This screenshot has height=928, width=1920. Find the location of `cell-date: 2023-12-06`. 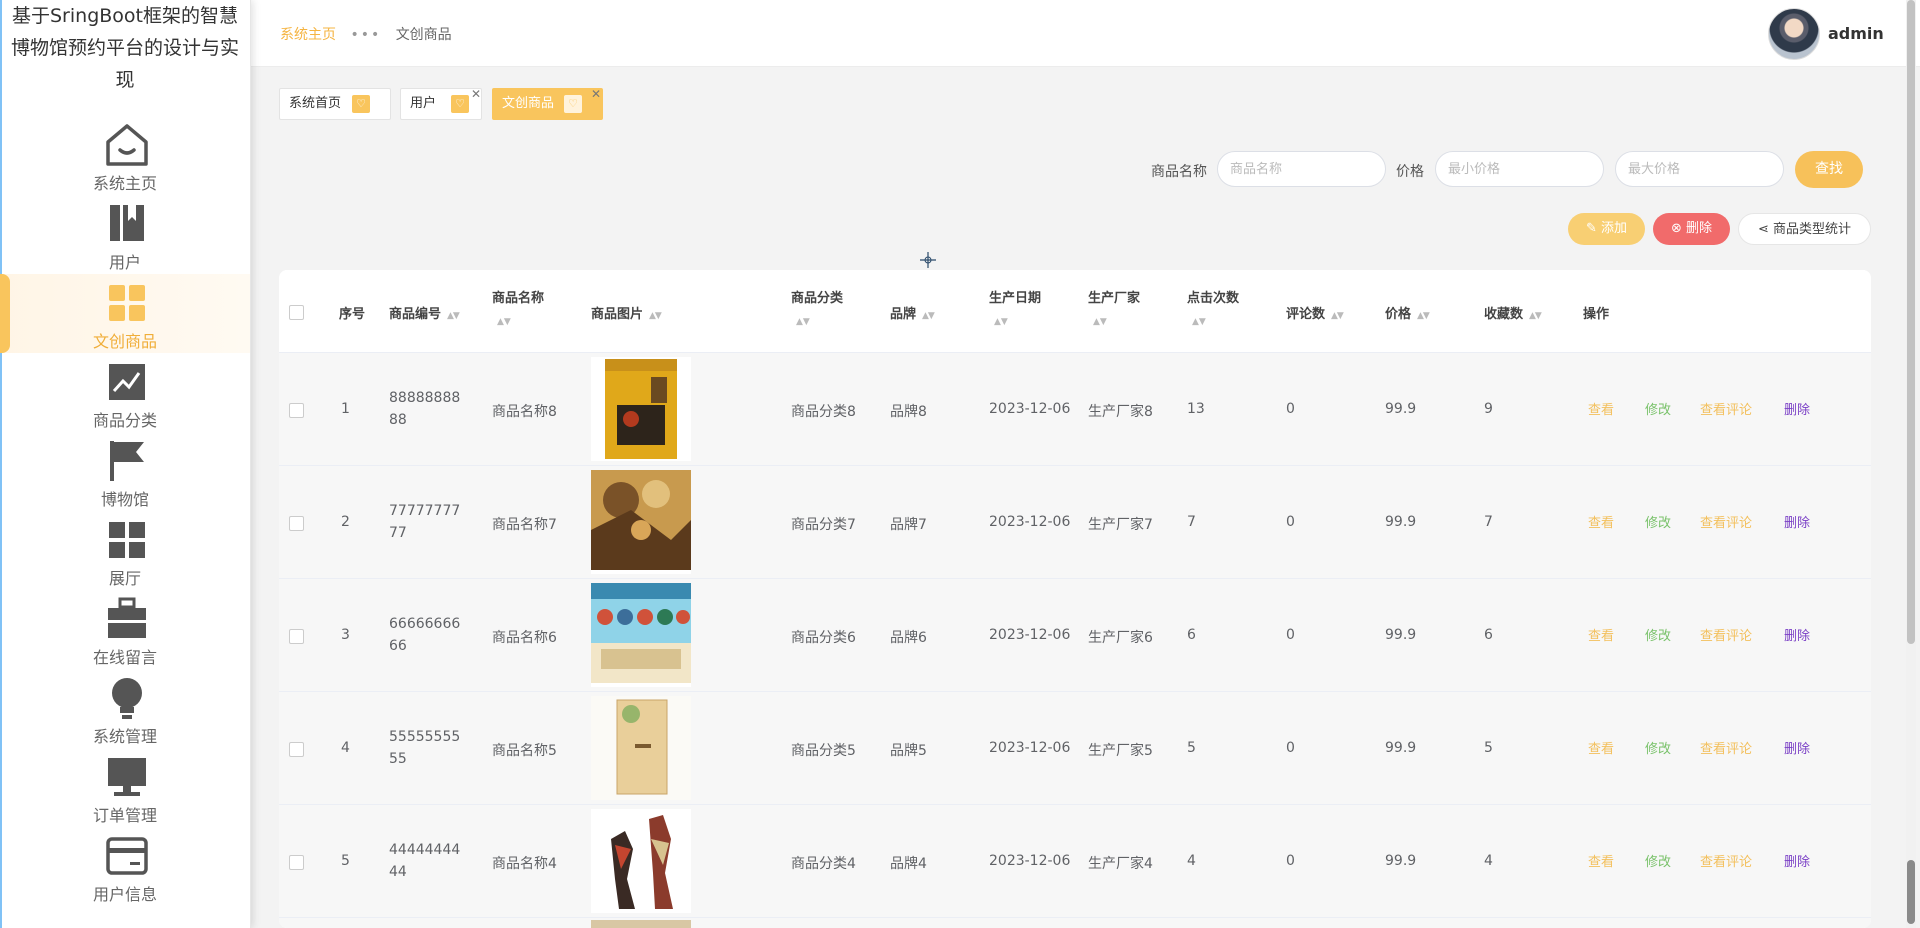

cell-date: 2023-12-06 is located at coordinates (1030, 635).